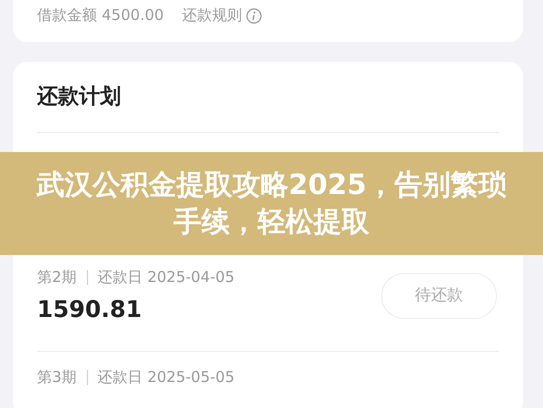 The image size is (543, 408). I want to click on loan-amount: 借款金额 4500.00, so click(100, 15).